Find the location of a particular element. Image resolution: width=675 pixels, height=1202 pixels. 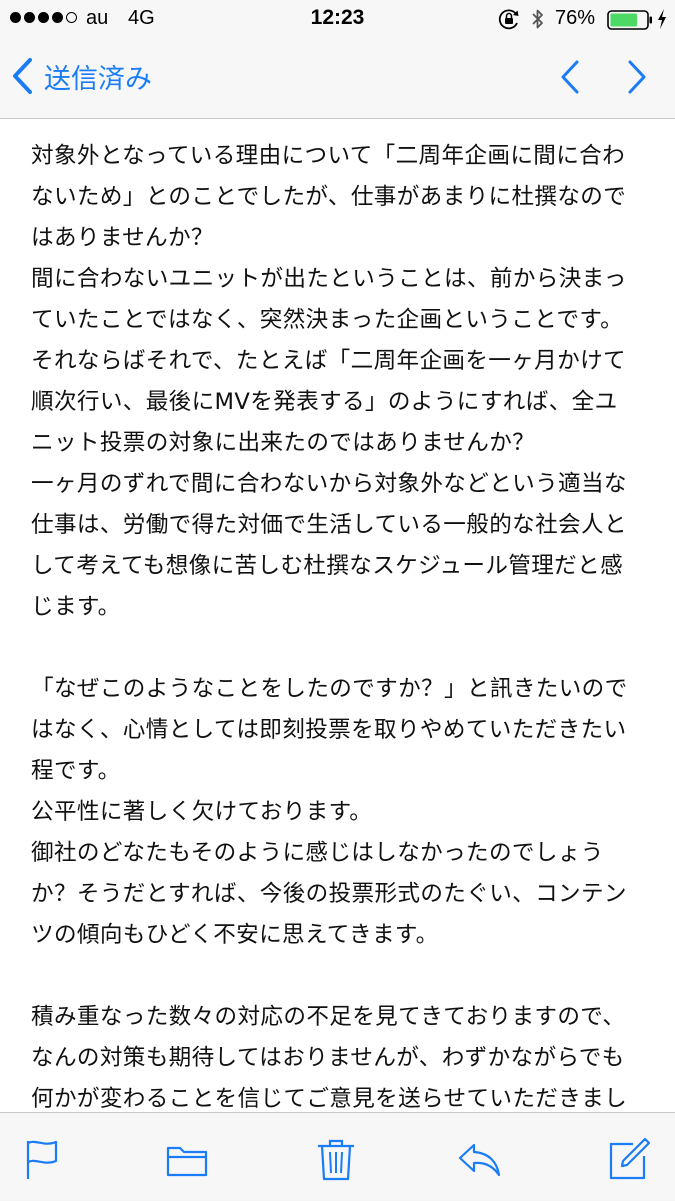

status-bar: au 4G 12:23 76% is located at coordinates (337, 20).